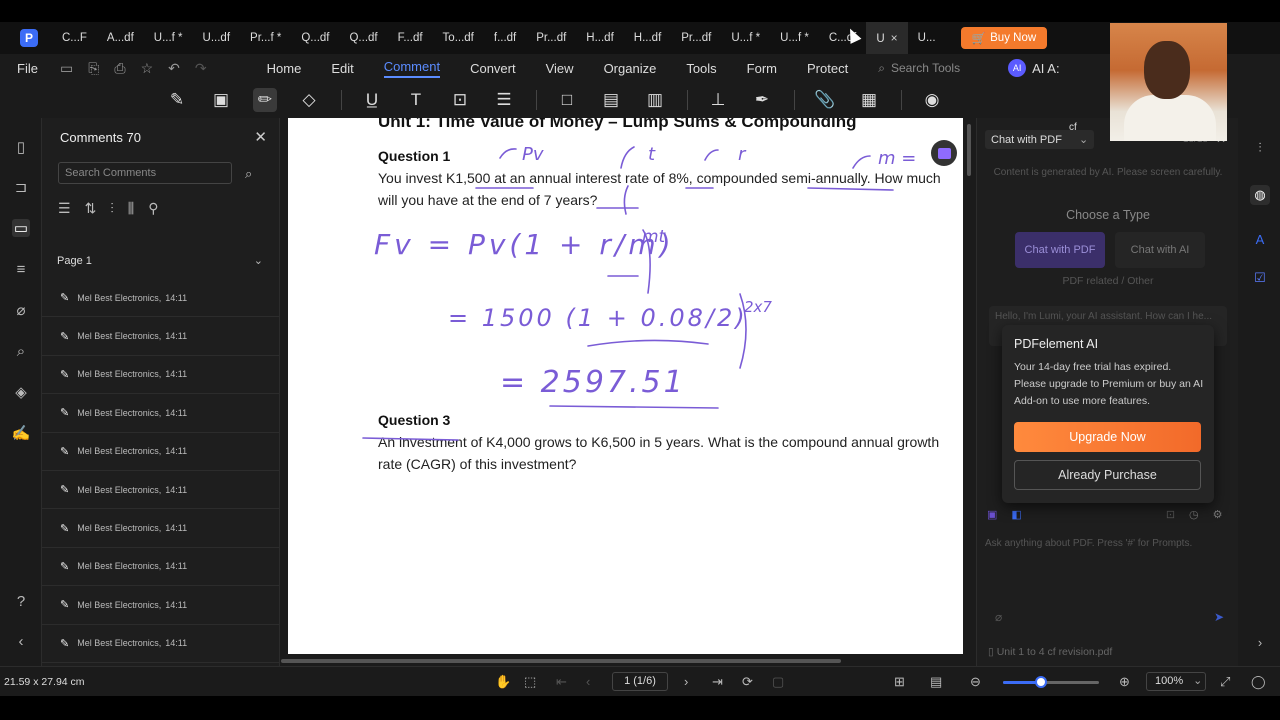  Describe the element at coordinates (1260, 278) in the screenshot. I see `checklist-icon: ☑` at that location.